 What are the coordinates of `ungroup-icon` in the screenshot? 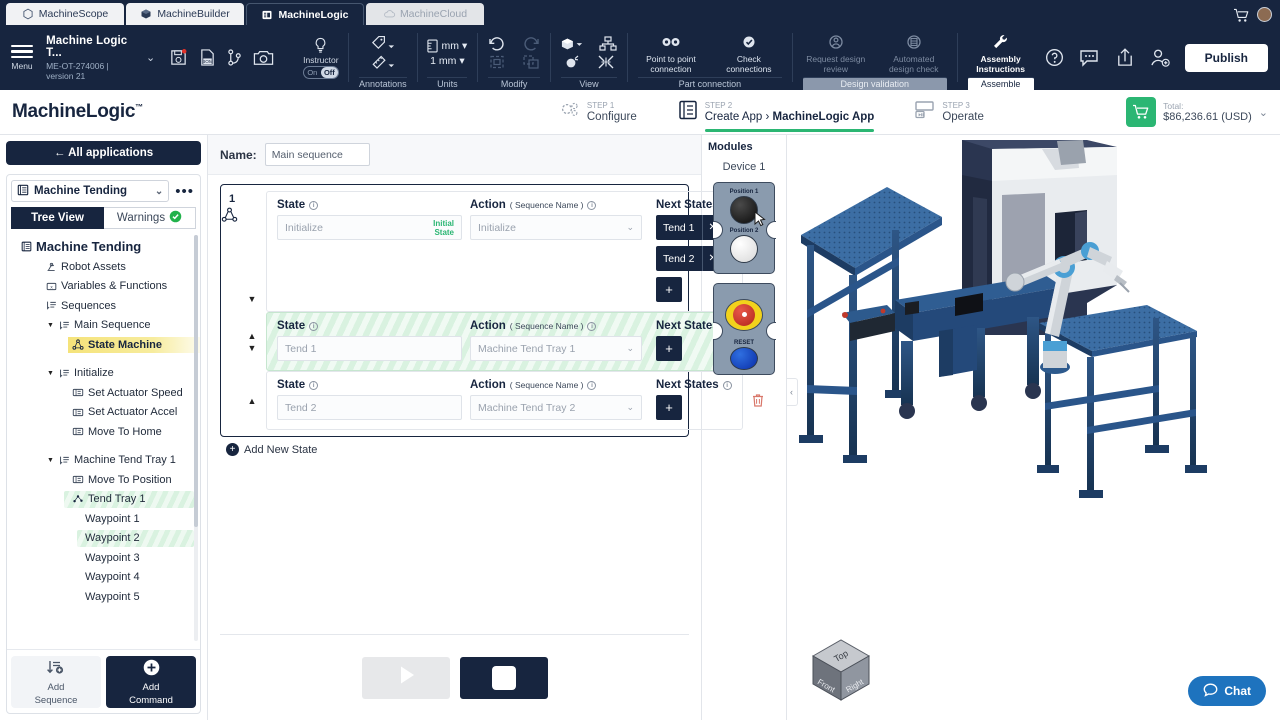 It's located at (531, 62).